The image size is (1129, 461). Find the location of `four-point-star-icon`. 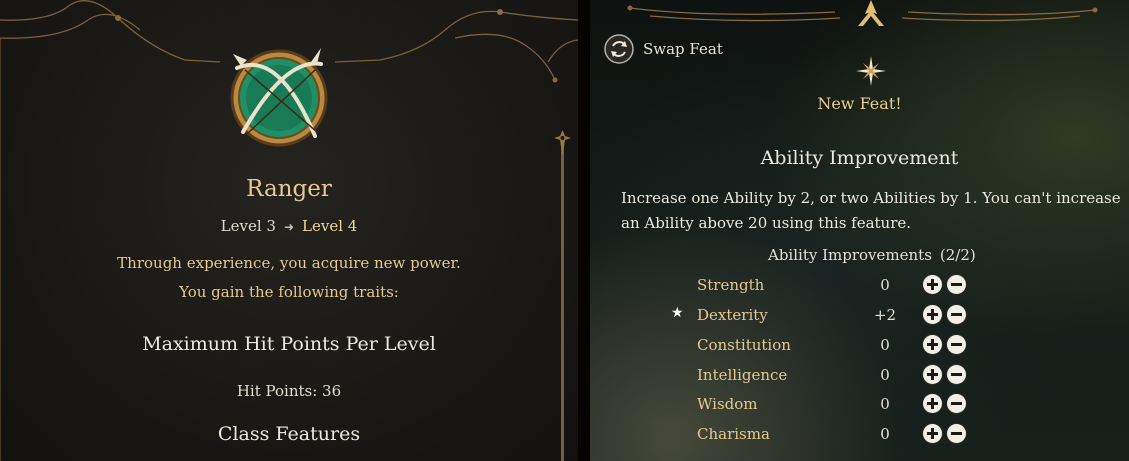

four-point-star-icon is located at coordinates (871, 71).